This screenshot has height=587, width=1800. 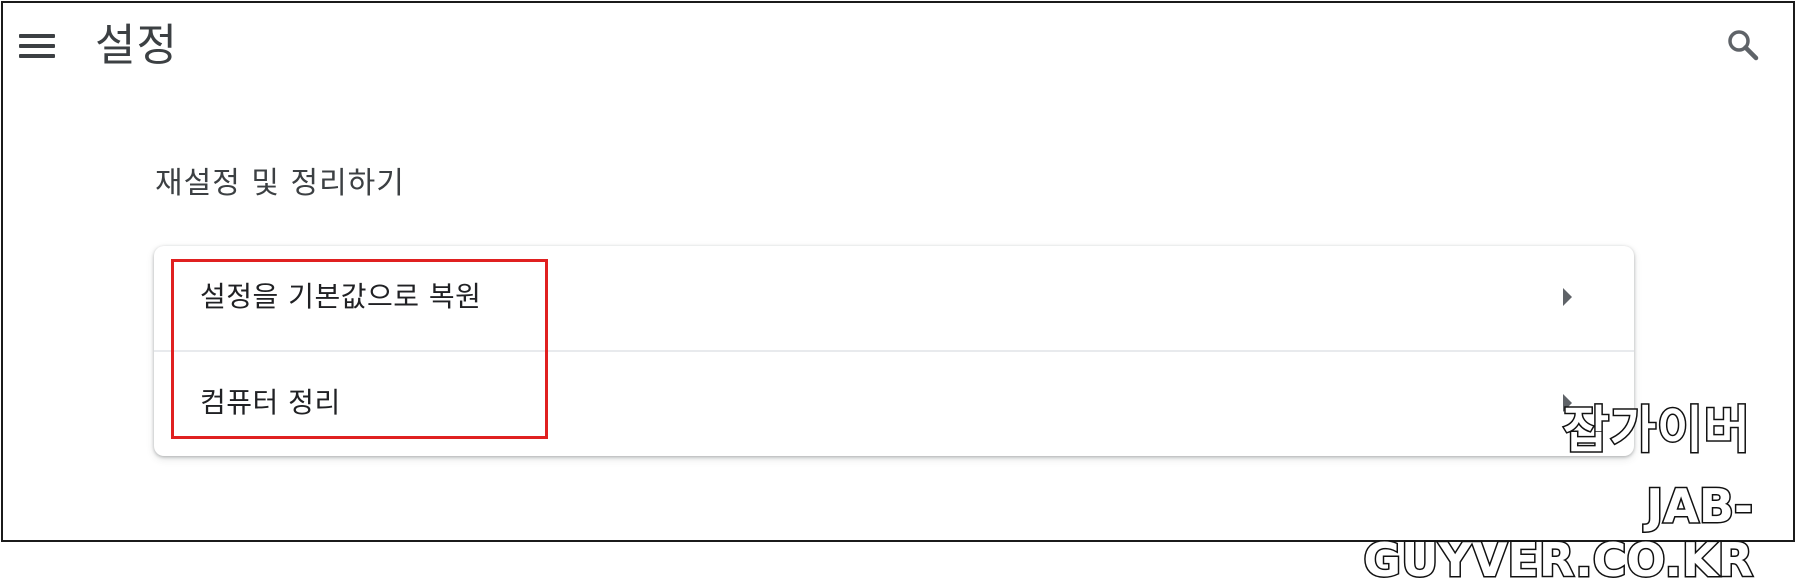 What do you see at coordinates (37, 45) in the screenshot?
I see `hamburger-menu-icon` at bounding box center [37, 45].